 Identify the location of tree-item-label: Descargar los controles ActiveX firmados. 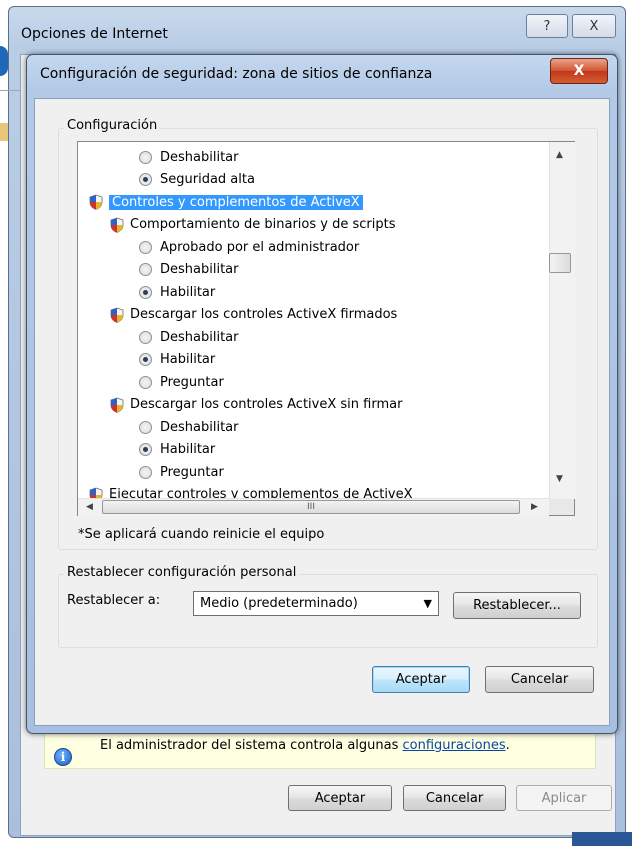
(264, 314).